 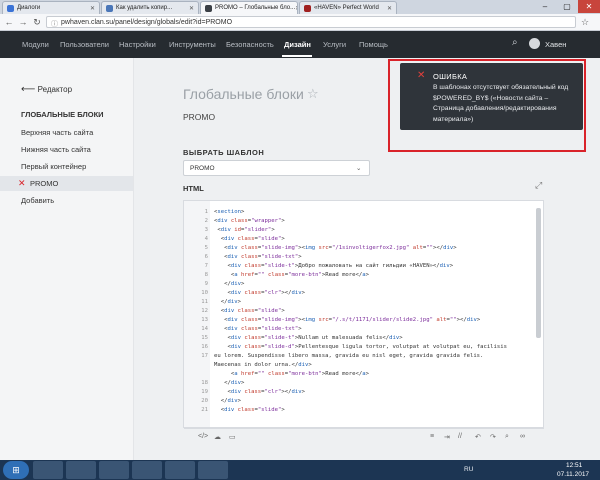 I want to click on template-label: ВЫБРАТЬ ШАБЛОН, so click(x=224, y=152).